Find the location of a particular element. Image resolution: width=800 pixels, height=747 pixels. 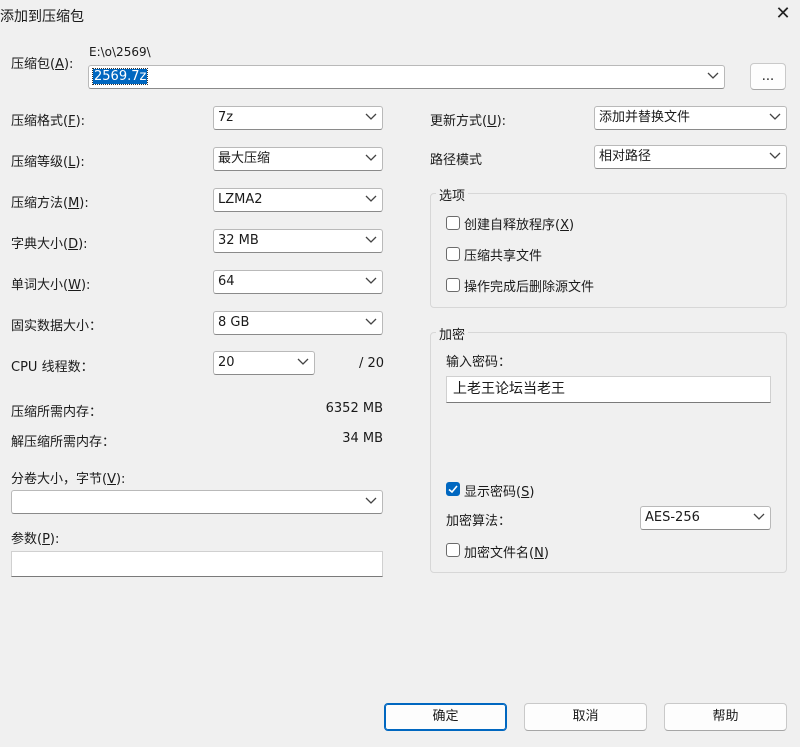

archive-name-combo: 2569.7z is located at coordinates (406, 77).